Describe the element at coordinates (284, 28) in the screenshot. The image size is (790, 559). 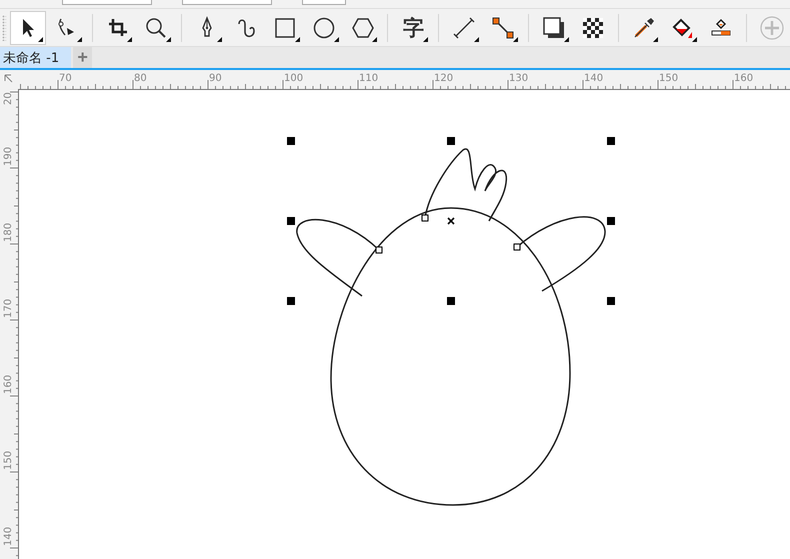
I see `rectangle-icon` at that location.